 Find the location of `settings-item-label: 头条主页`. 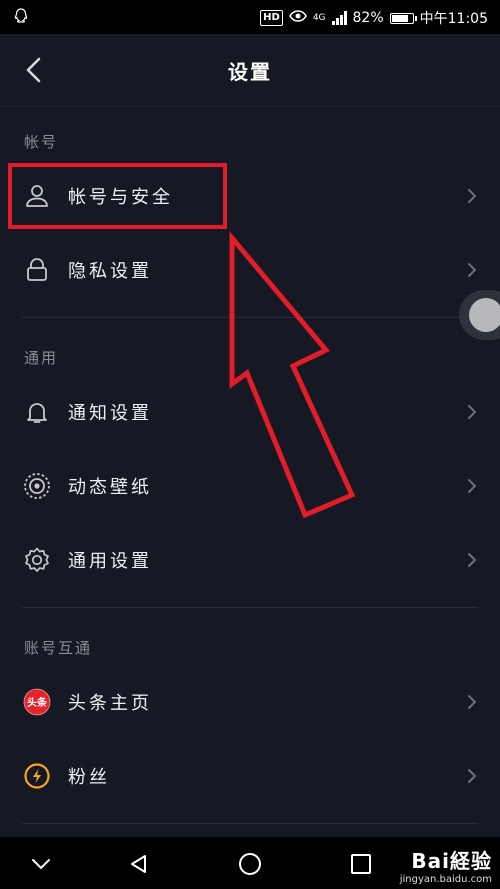

settings-item-label: 头条主页 is located at coordinates (110, 703).